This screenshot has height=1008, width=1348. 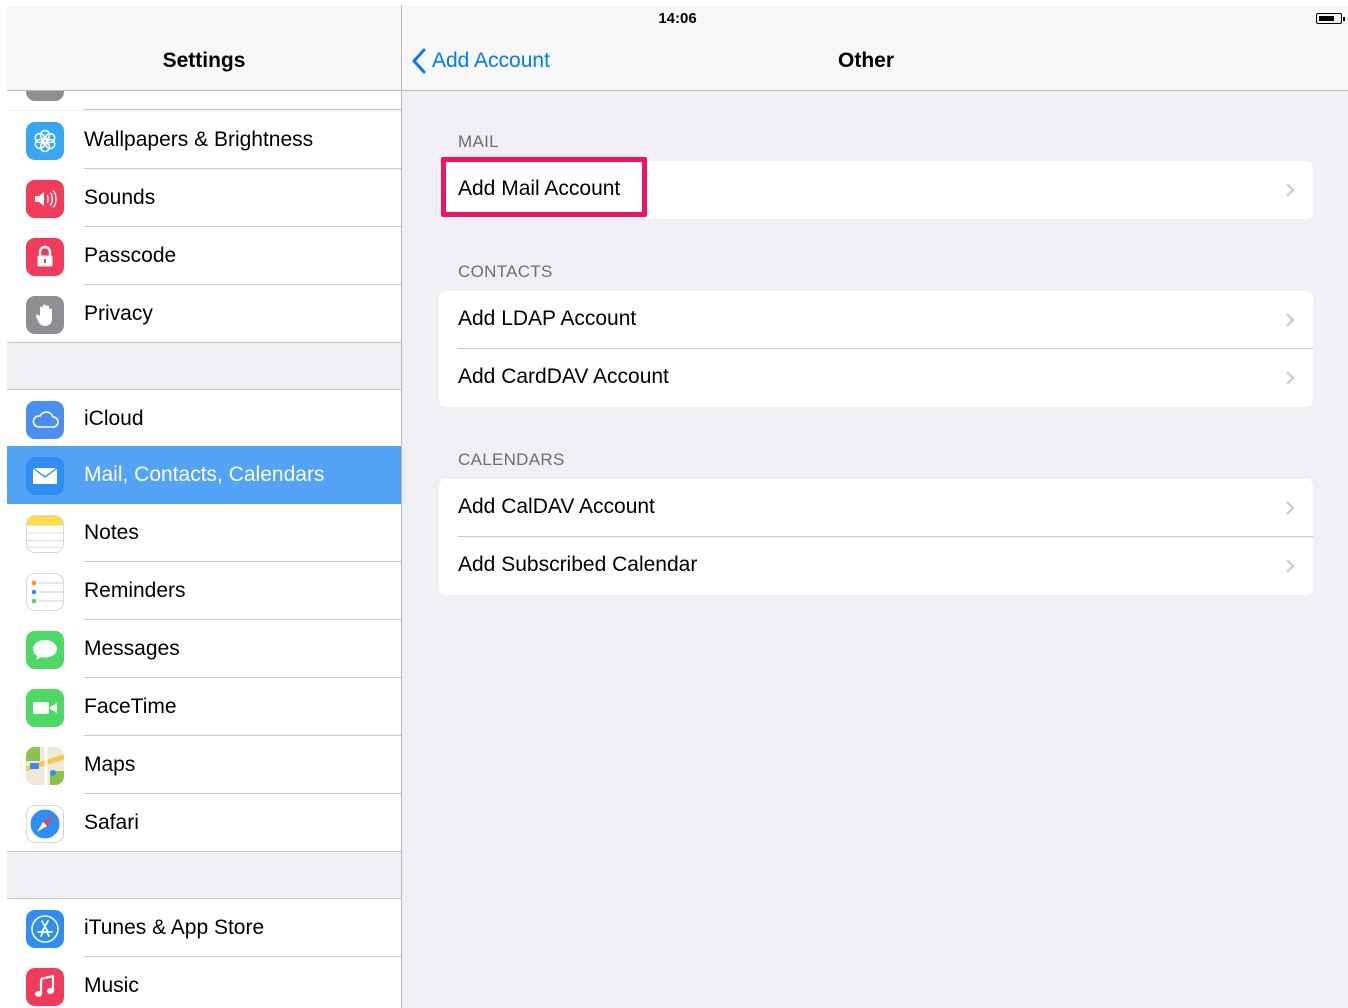 I want to click on sidebar-item-label: Sounds, so click(x=120, y=197).